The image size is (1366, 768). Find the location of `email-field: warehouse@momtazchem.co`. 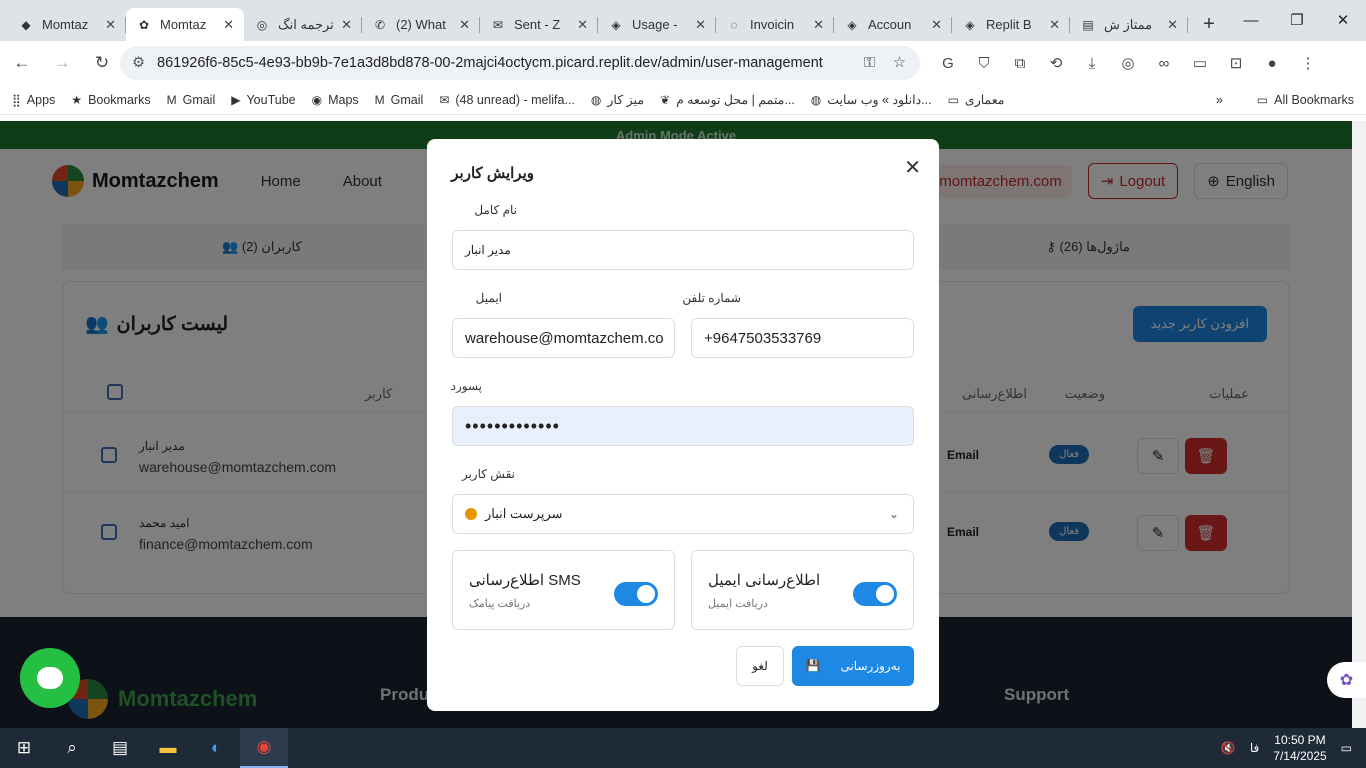

email-field: warehouse@momtazchem.co is located at coordinates (563, 338).